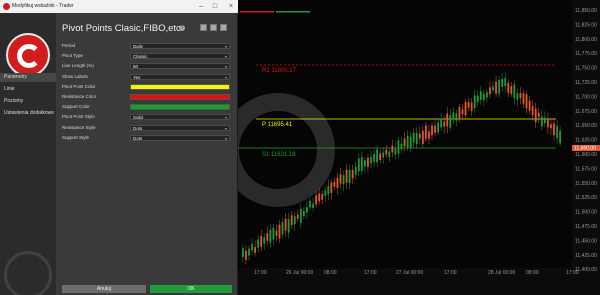 The width and height of the screenshot is (600, 295). Describe the element at coordinates (78, 117) in the screenshot. I see `setting-label: Pivot Point Style` at that location.